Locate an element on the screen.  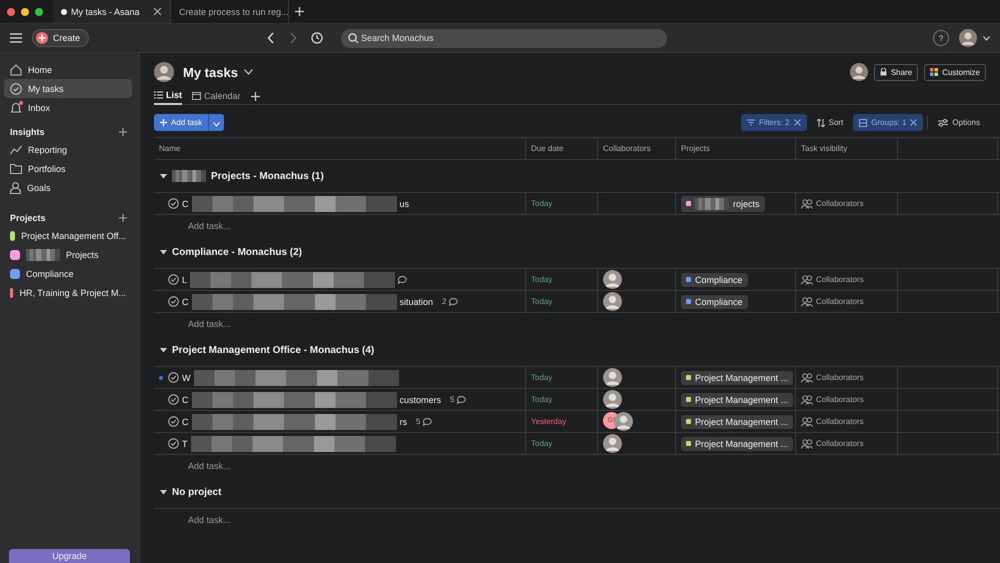
new-tab-icon is located at coordinates (299, 11).